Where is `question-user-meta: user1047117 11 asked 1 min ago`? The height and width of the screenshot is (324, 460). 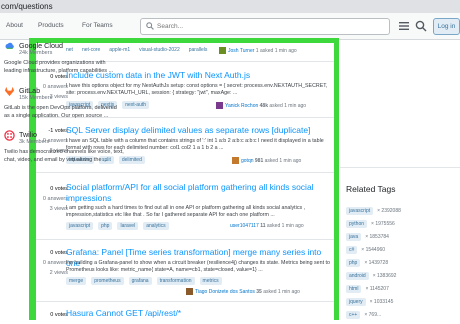
question-user-meta: user1047117 11 asked 1 min ago is located at coordinates (267, 226).